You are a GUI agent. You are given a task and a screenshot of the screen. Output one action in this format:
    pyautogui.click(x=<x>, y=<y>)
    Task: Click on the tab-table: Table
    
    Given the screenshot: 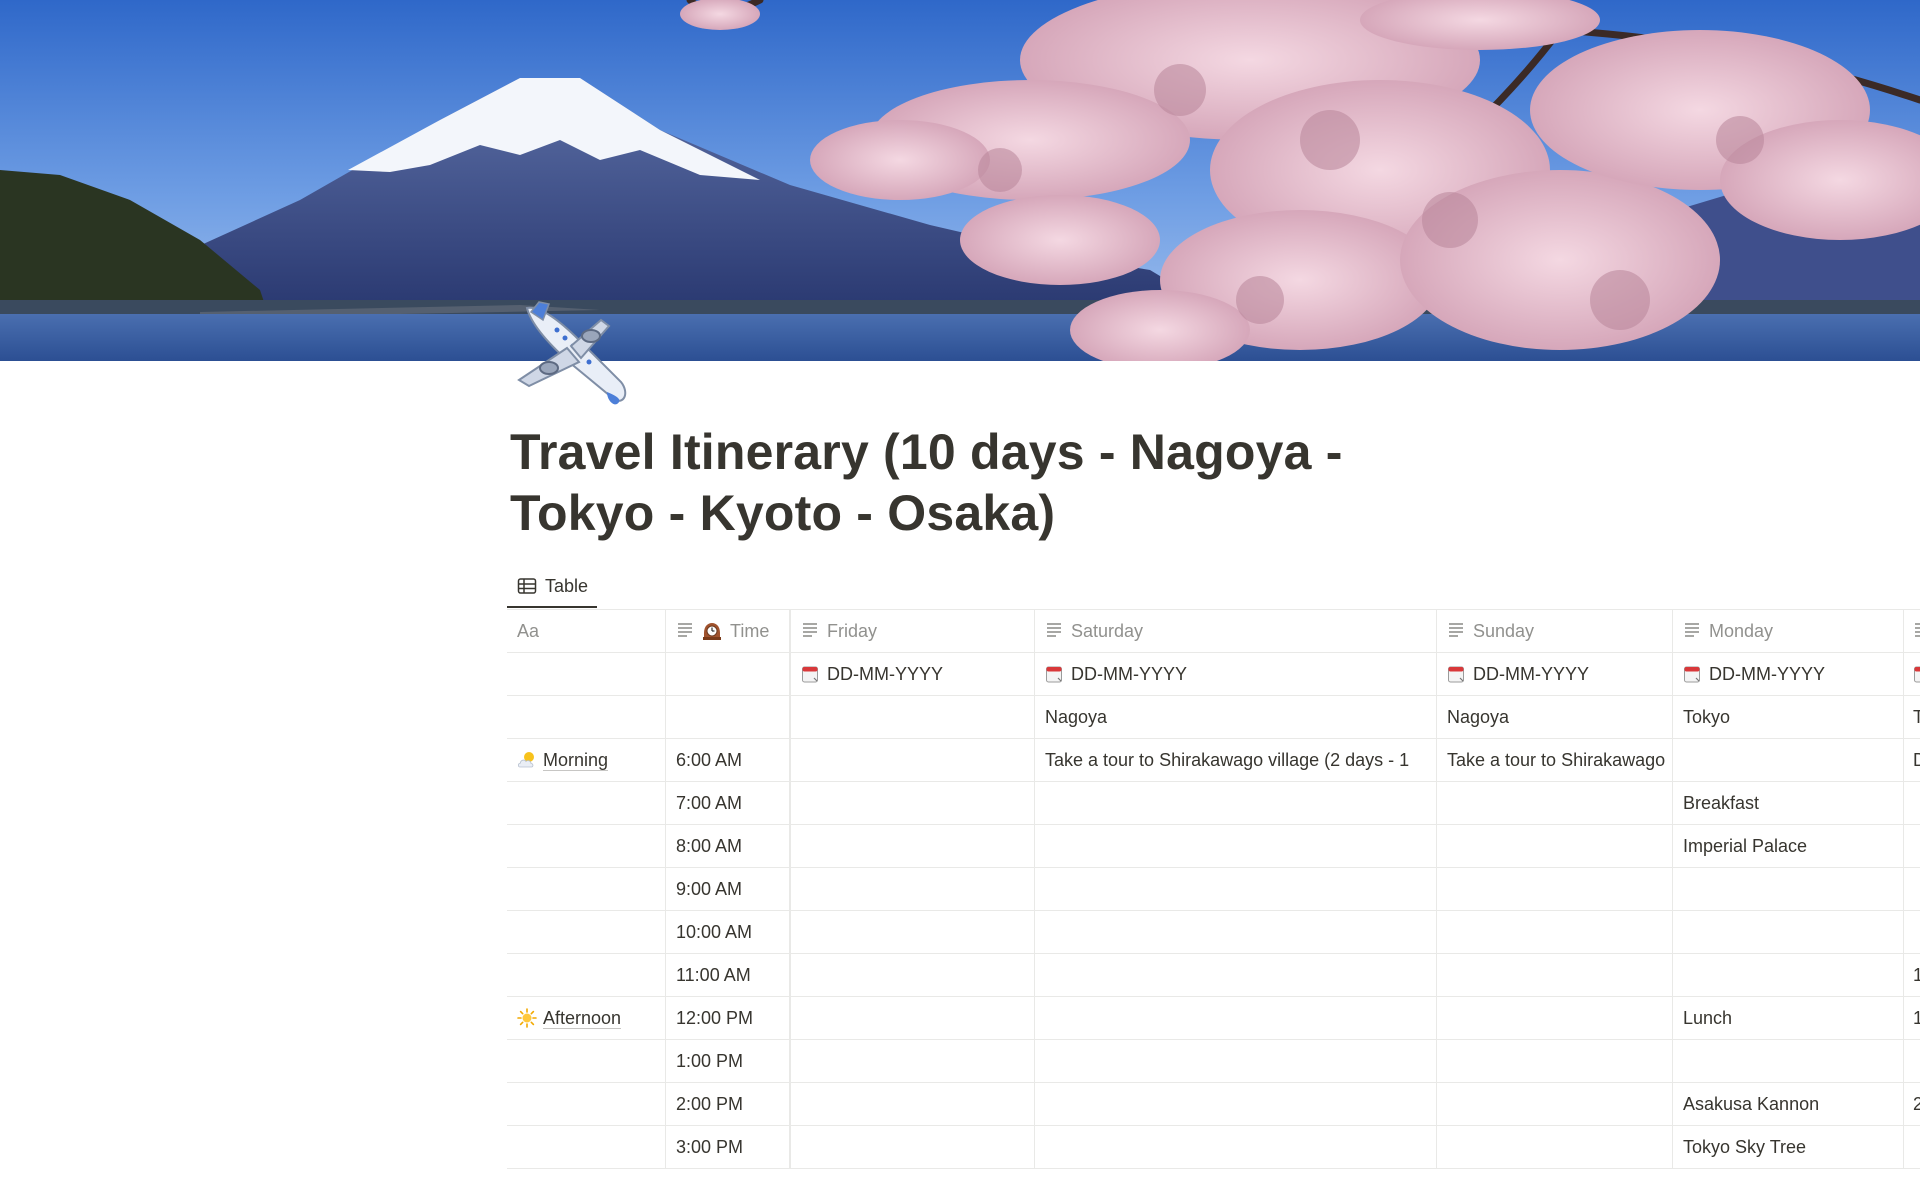 What is the action you would take?
    pyautogui.click(x=552, y=587)
    